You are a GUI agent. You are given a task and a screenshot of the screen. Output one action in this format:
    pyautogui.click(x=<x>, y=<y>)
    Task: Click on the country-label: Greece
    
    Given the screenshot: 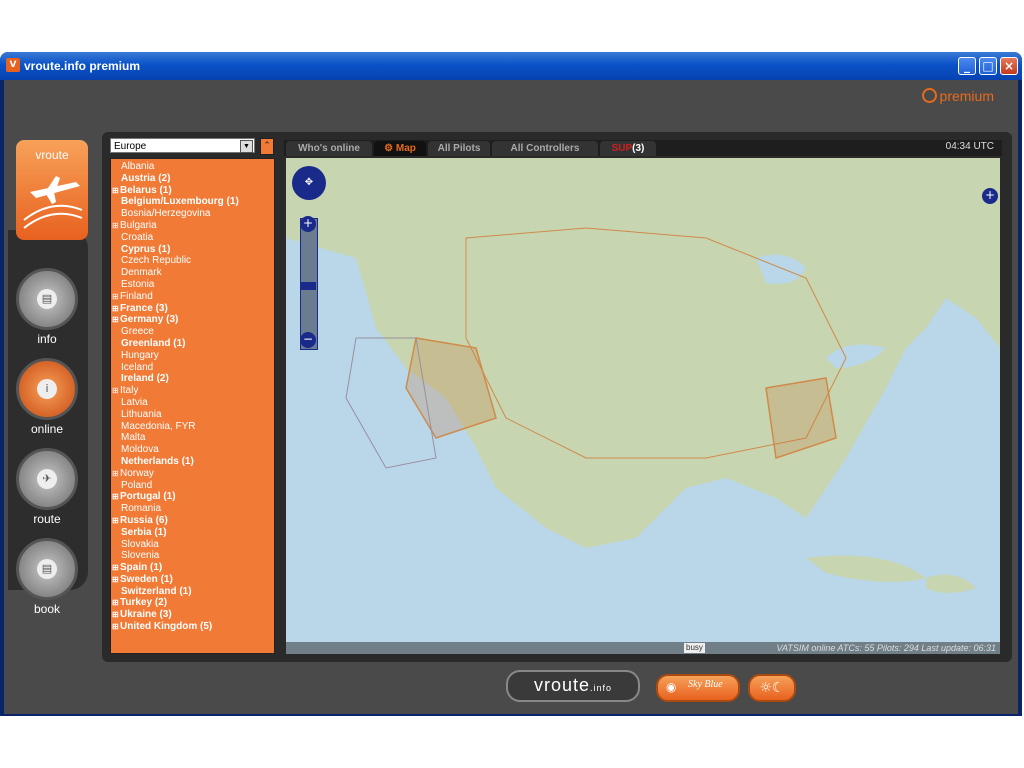 What is the action you would take?
    pyautogui.click(x=137, y=332)
    